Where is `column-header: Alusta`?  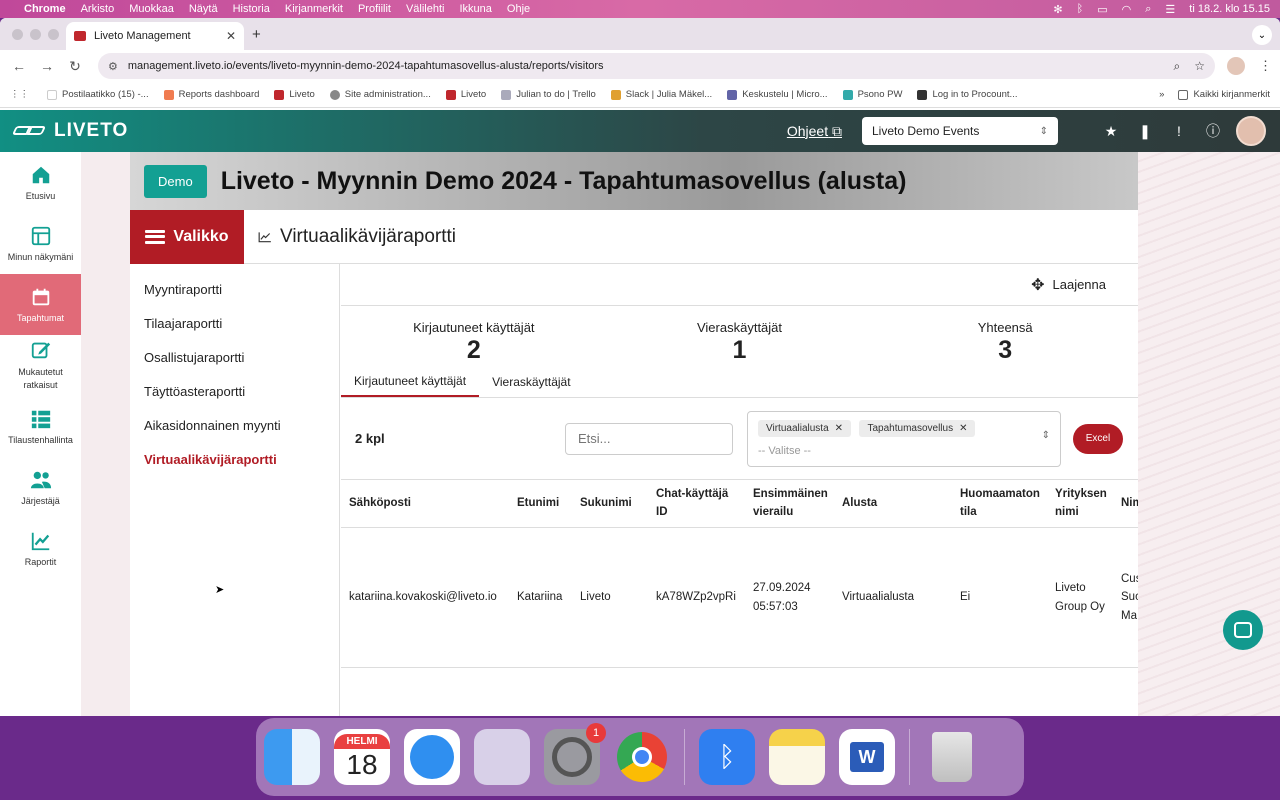
column-header: Alusta is located at coordinates (893, 503).